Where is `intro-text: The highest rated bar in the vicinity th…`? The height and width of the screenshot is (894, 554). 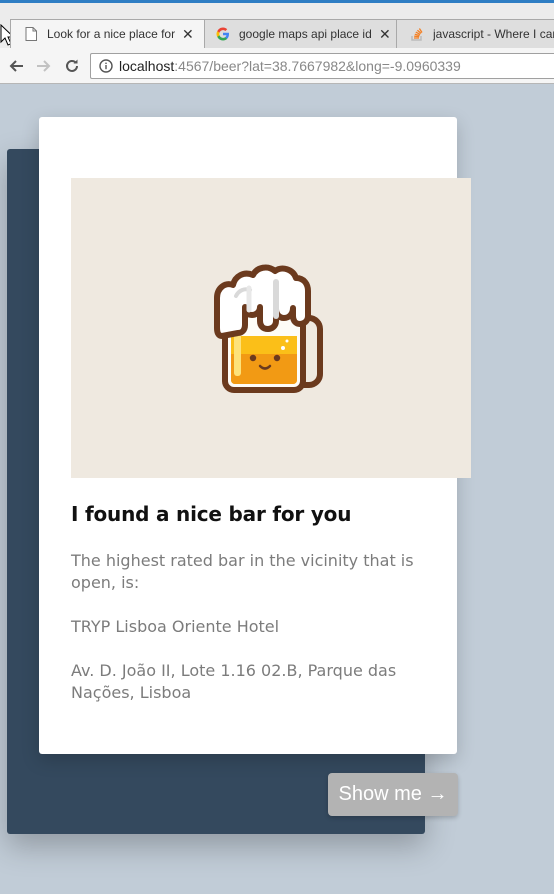
intro-text: The highest rated bar in the vicinity th… is located at coordinates (242, 571).